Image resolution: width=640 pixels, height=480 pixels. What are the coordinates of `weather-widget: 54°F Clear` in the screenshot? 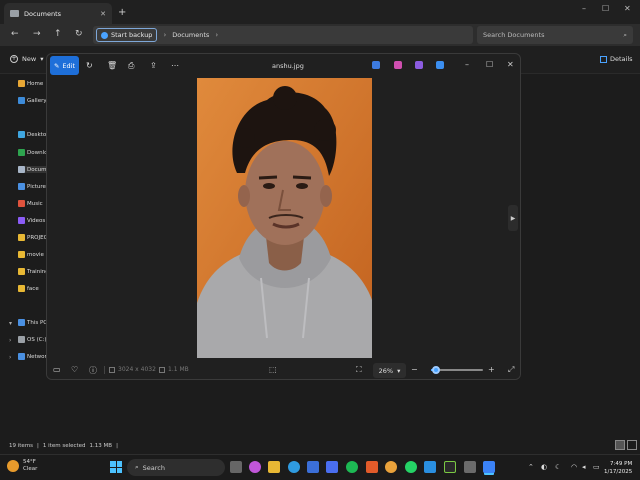 It's located at (22, 466).